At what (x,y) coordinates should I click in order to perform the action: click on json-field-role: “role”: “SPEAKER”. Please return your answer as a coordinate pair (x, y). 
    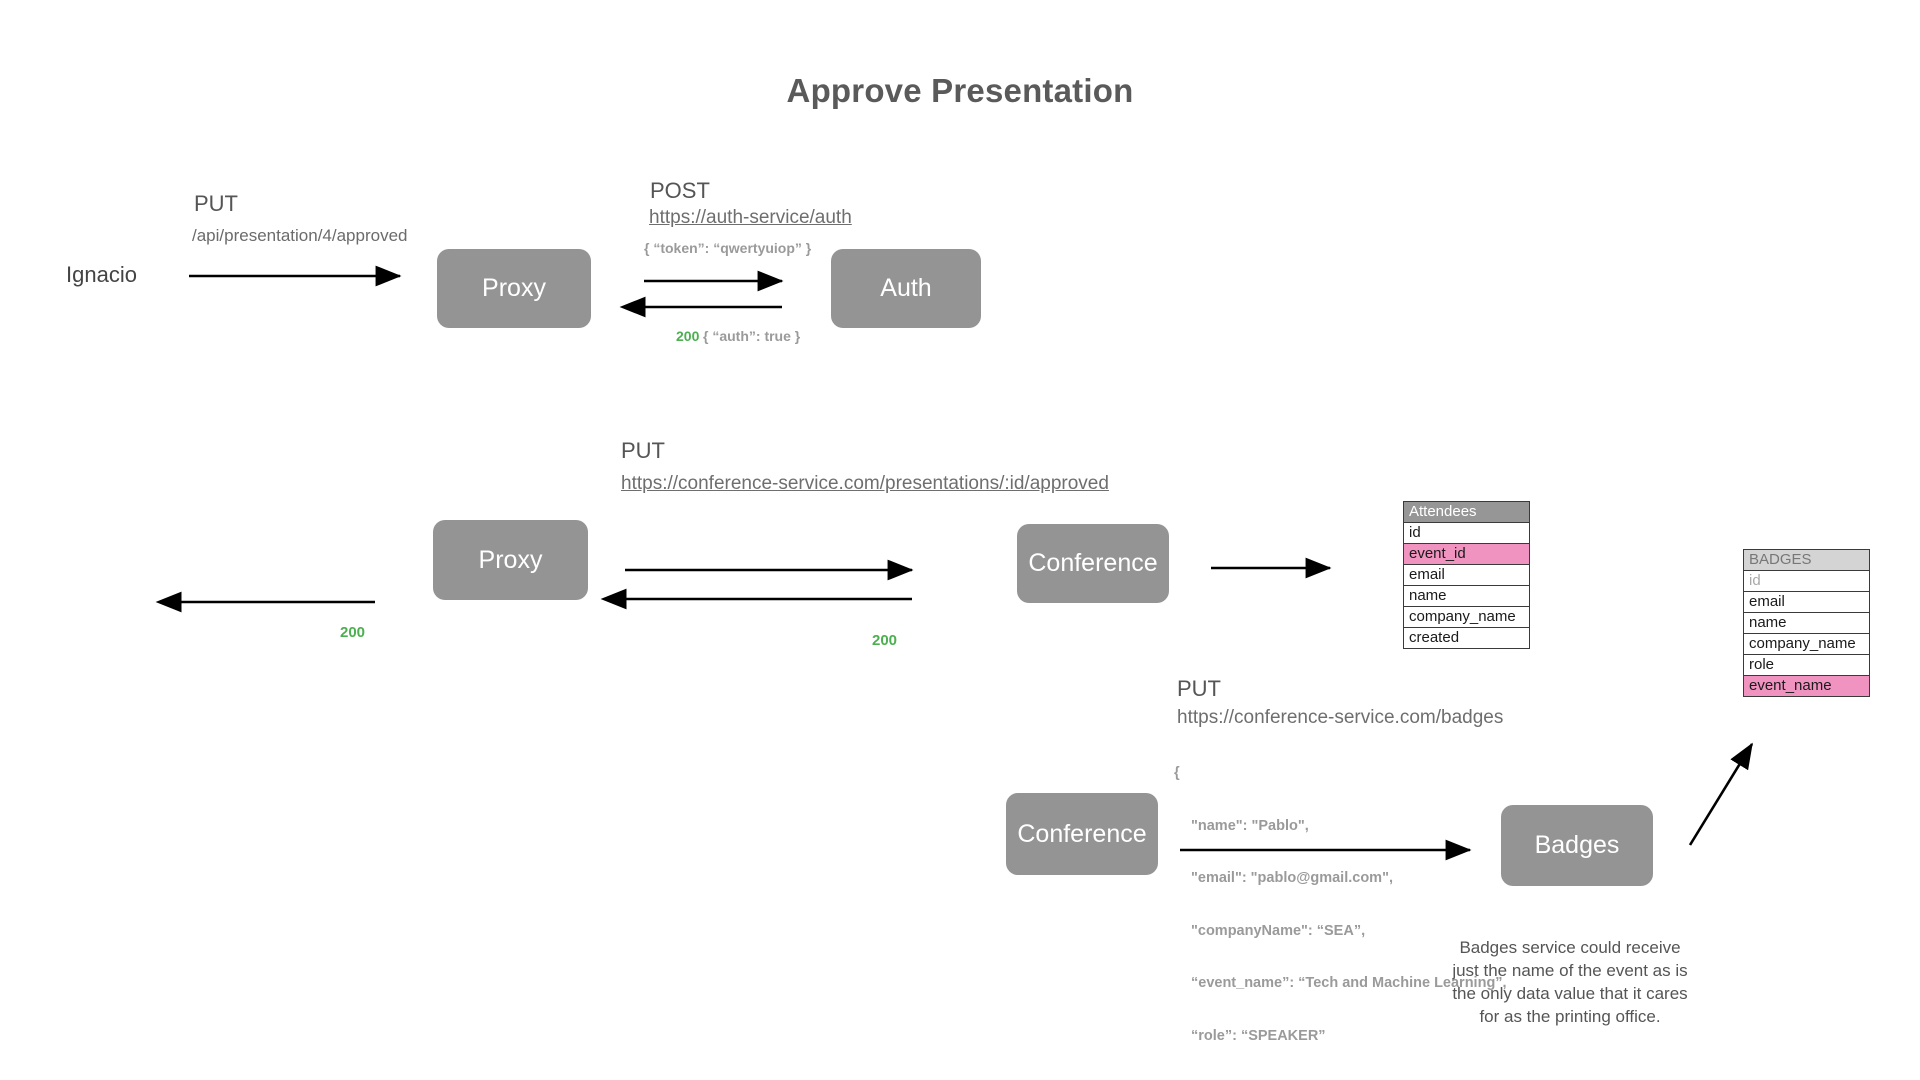
    Looking at the image, I should click on (1258, 1035).